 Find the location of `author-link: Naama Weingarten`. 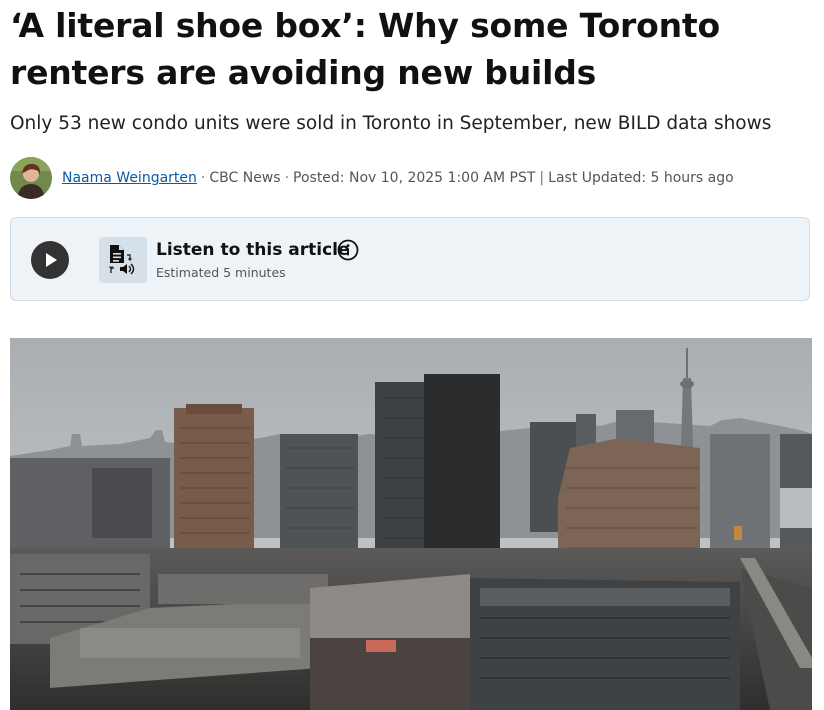

author-link: Naama Weingarten is located at coordinates (129, 178).